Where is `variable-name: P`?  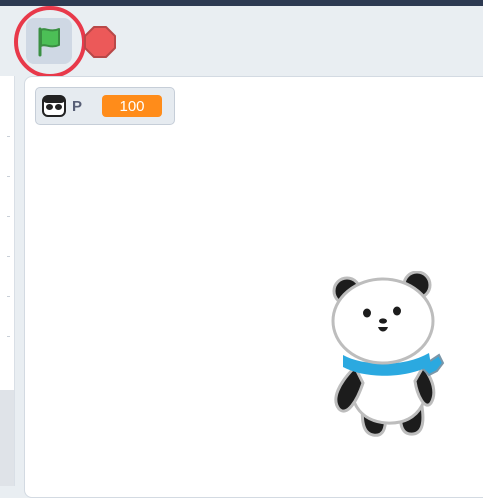 variable-name: P is located at coordinates (77, 106).